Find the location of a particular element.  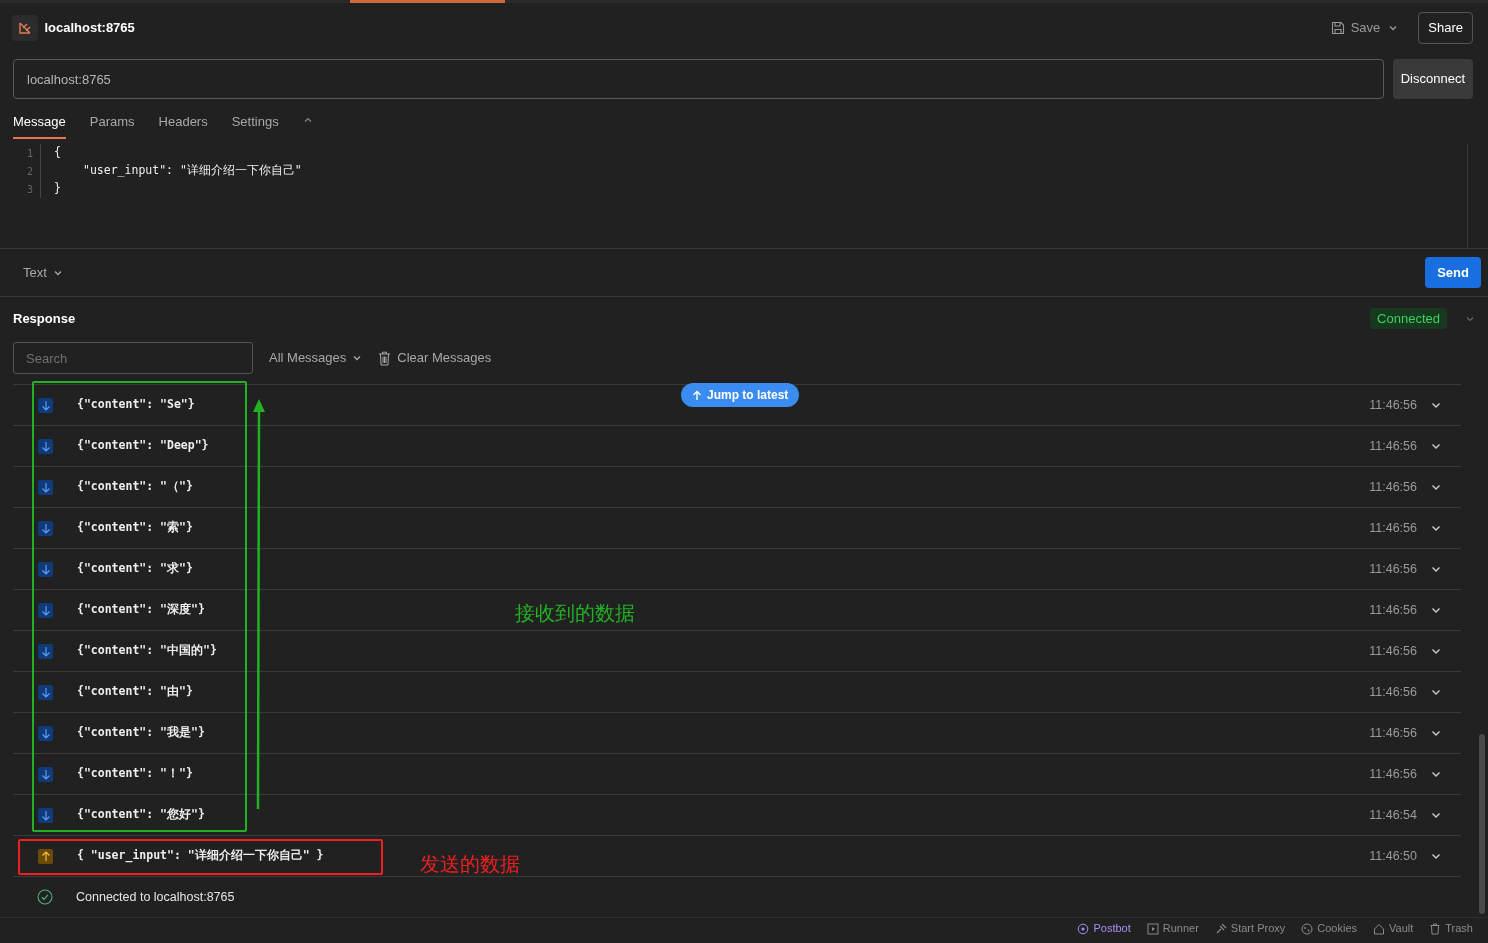

line-number: 3 is located at coordinates (29, 189).